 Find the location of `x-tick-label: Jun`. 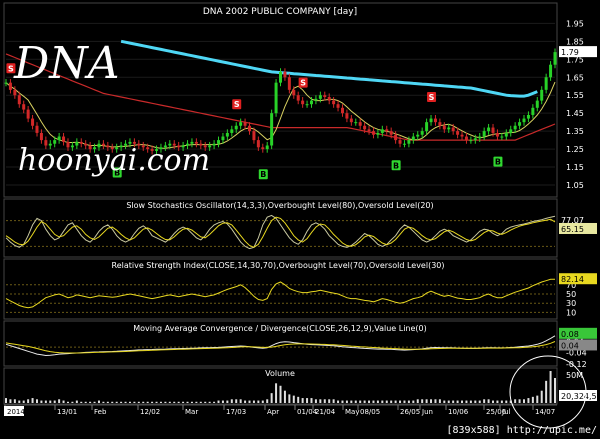

x-tick-label: Jun is located at coordinates (427, 412).